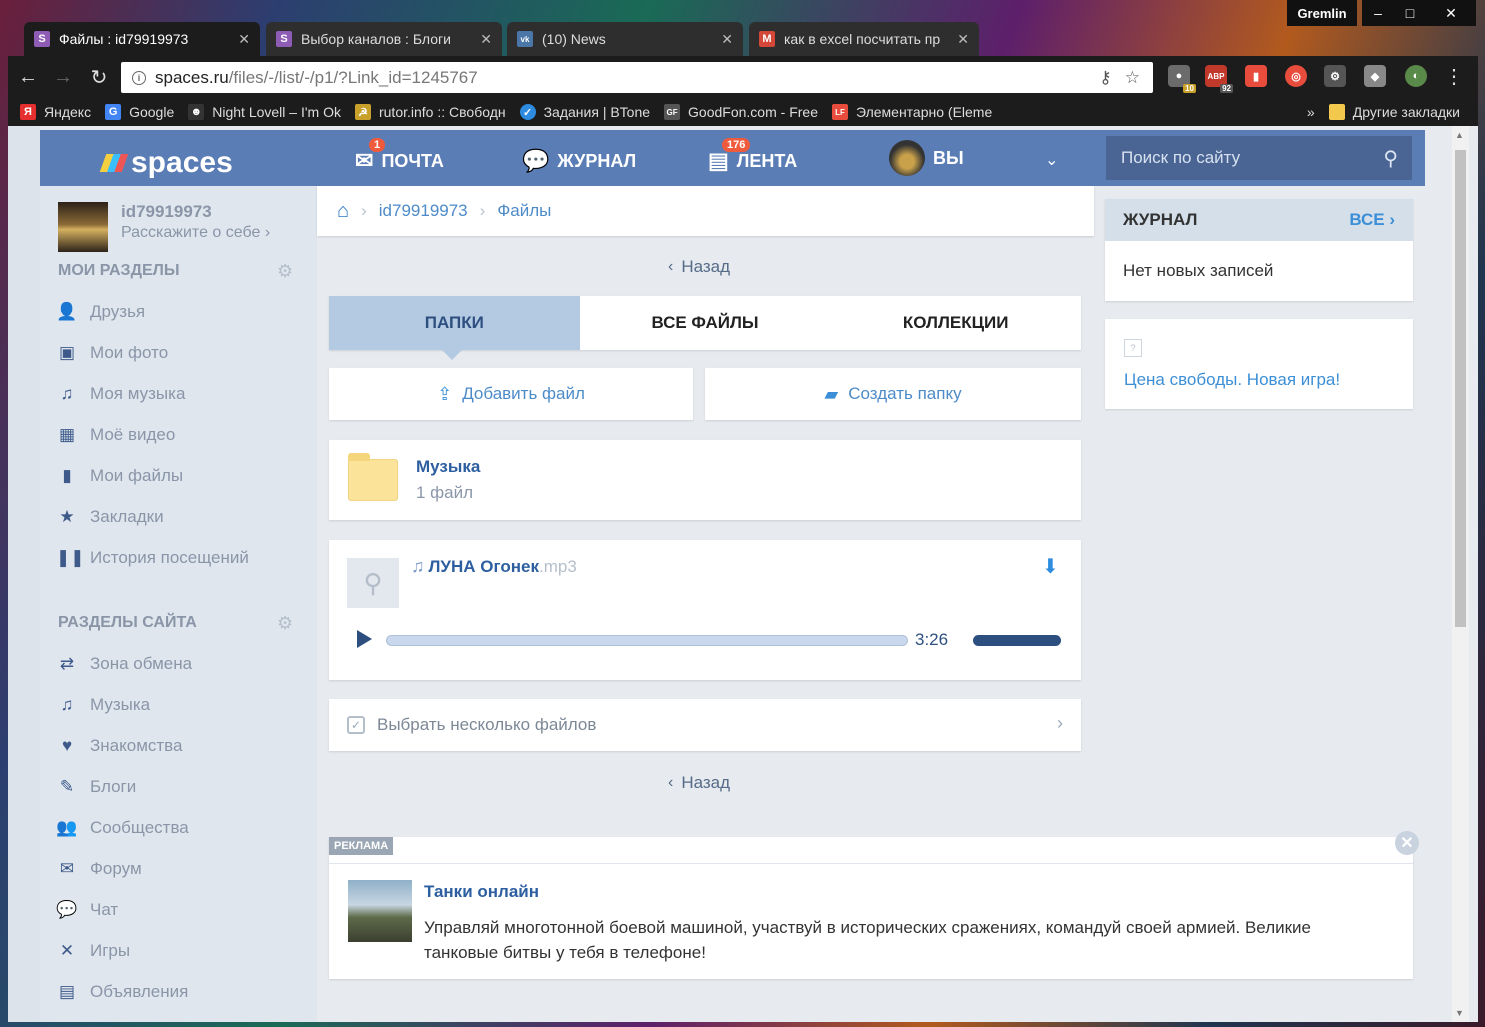  I want to click on audio-progress-slider, so click(647, 640).